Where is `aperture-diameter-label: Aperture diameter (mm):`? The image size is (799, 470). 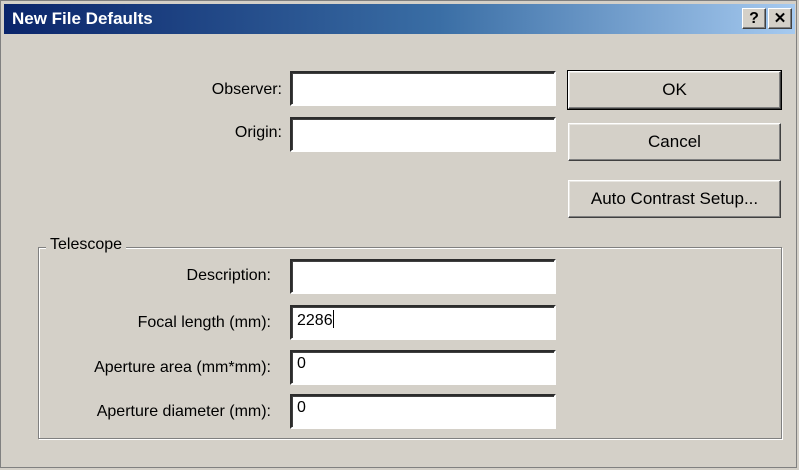 aperture-diameter-label: Aperture diameter (mm): is located at coordinates (183, 411).